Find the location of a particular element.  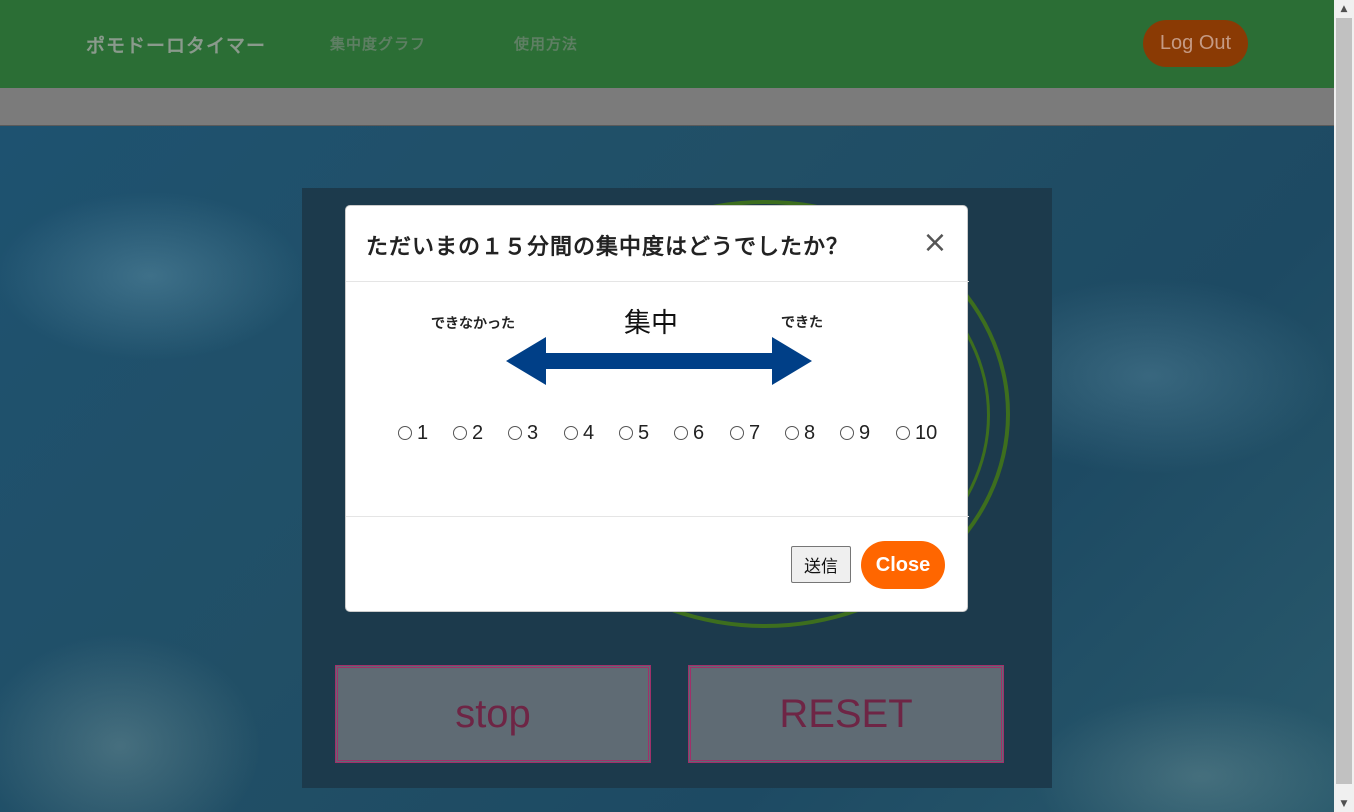

rating-option: 8 is located at coordinates (800, 433).